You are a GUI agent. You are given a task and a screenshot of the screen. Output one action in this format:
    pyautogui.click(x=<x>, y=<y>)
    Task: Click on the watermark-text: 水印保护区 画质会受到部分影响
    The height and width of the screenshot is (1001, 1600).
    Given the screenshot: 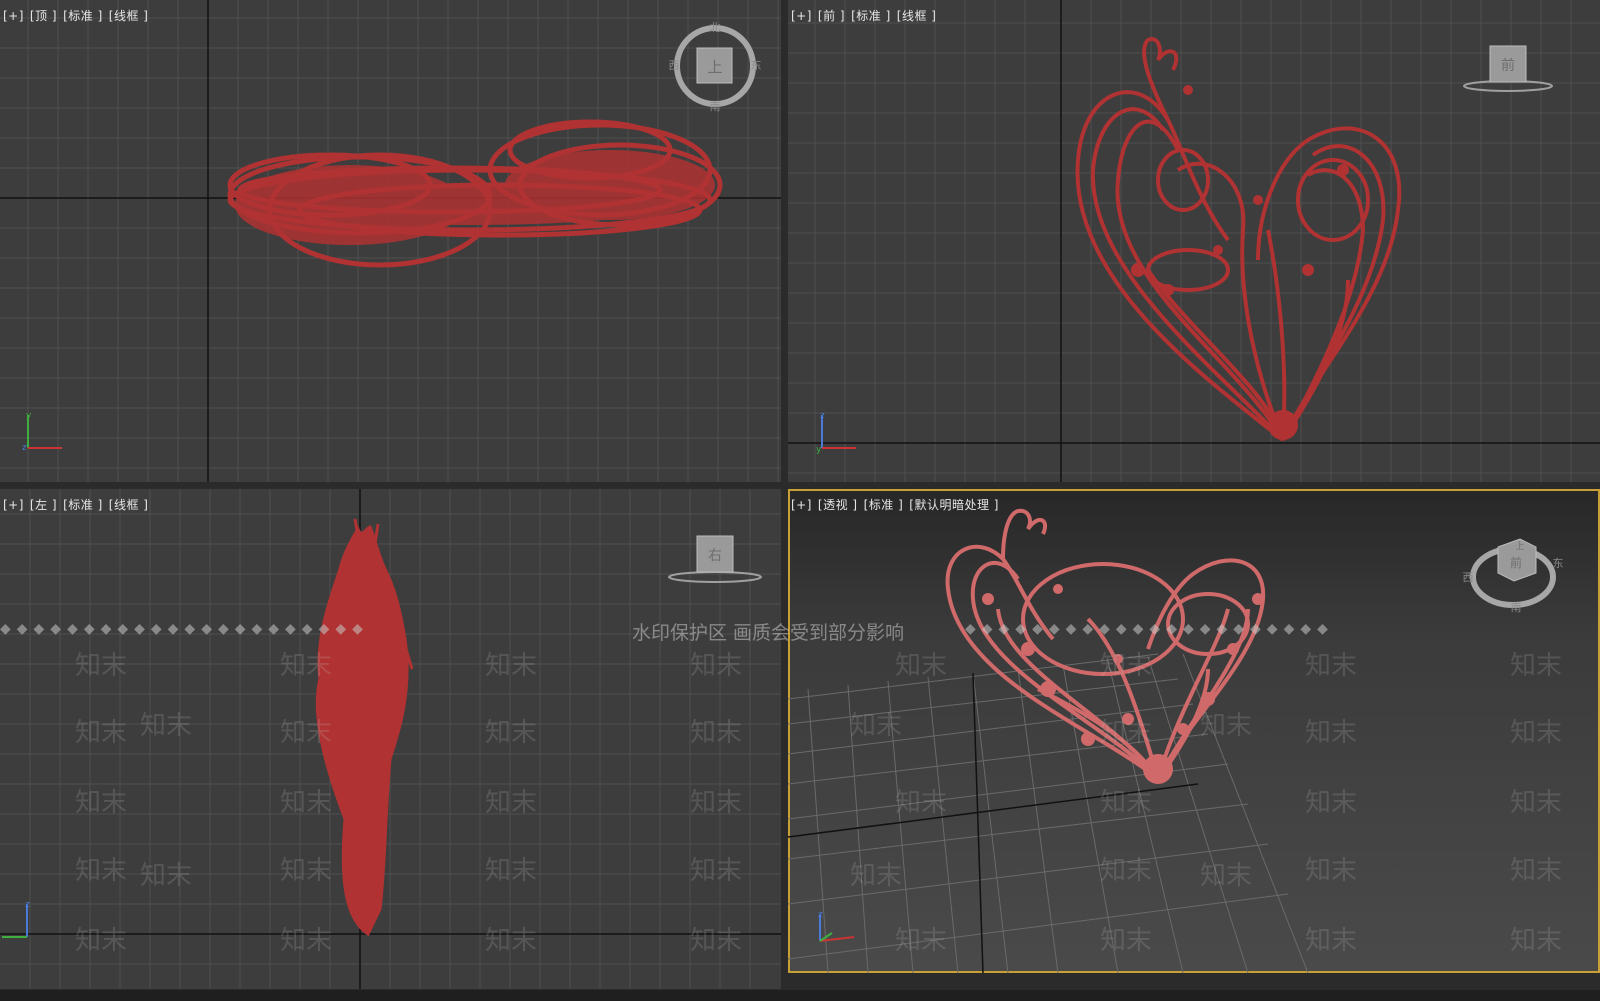 What is the action you would take?
    pyautogui.click(x=768, y=633)
    